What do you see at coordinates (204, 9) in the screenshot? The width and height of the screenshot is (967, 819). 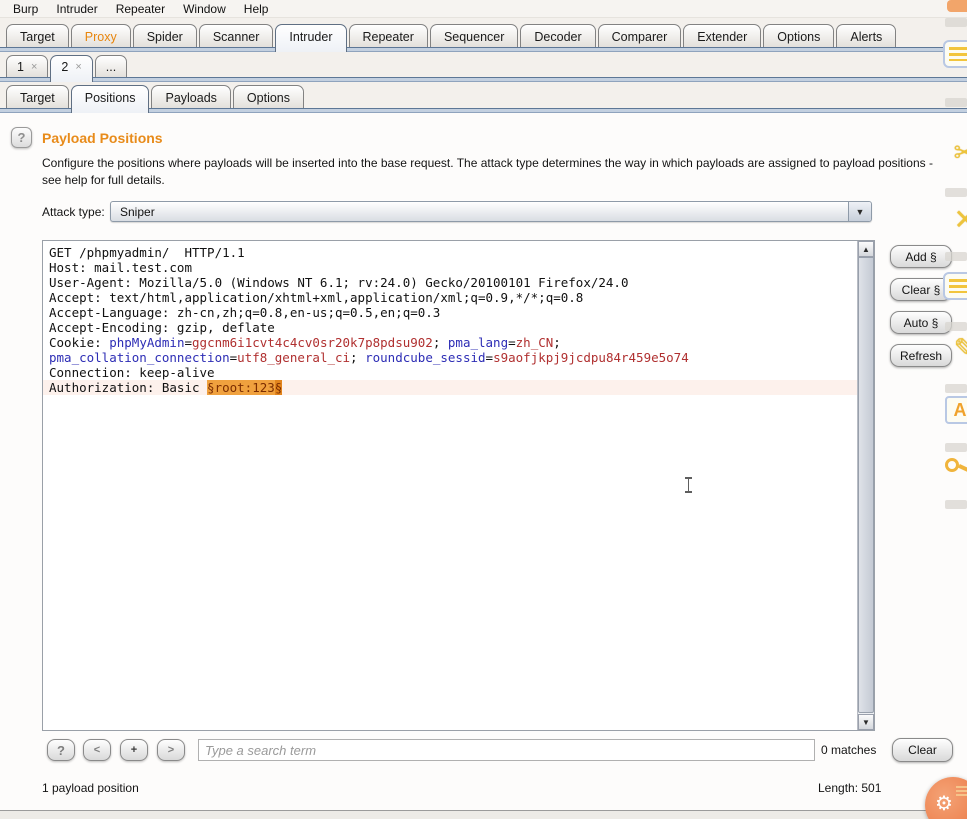 I see `menu-window: Window` at bounding box center [204, 9].